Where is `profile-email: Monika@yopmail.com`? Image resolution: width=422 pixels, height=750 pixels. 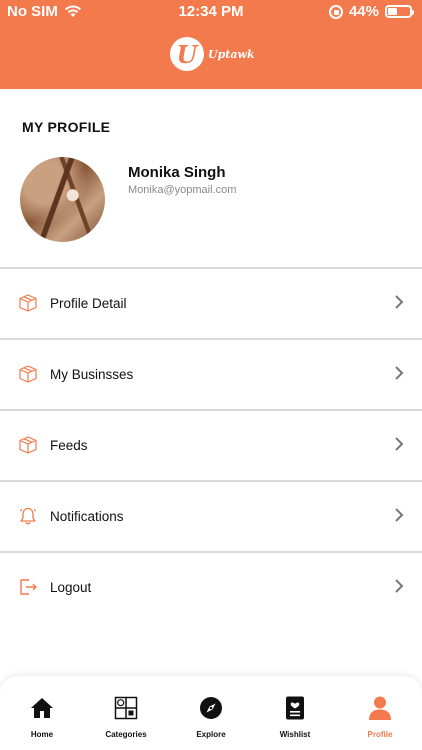 profile-email: Monika@yopmail.com is located at coordinates (182, 190).